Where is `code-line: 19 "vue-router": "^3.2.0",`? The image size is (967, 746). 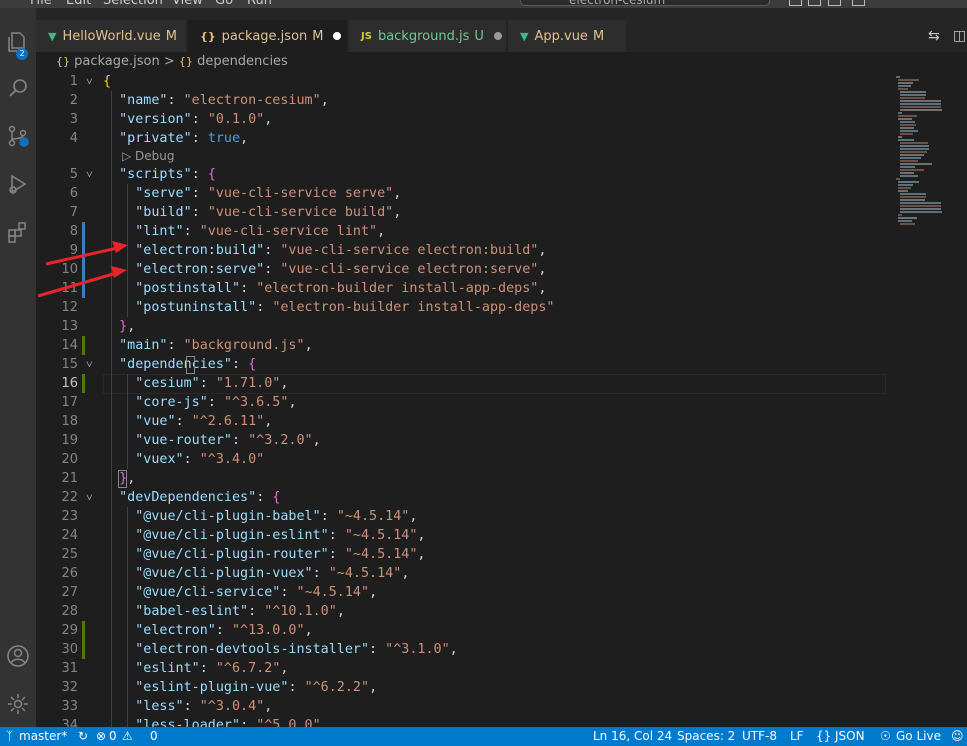
code-line: 19 "vue-router": "^3.2.0", is located at coordinates (461, 440).